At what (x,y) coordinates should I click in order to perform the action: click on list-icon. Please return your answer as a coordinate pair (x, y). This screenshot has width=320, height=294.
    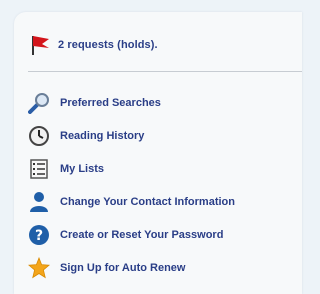
    Looking at the image, I should click on (44, 169).